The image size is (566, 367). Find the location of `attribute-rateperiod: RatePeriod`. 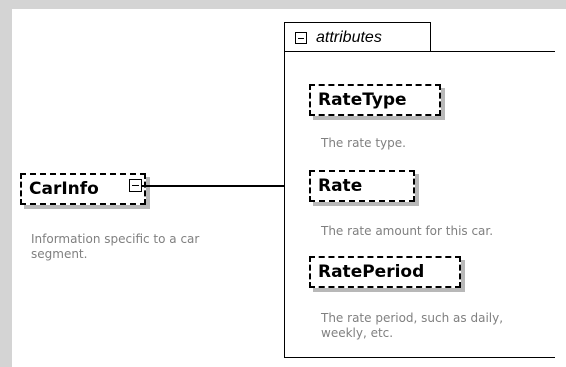

attribute-rateperiod: RatePeriod is located at coordinates (385, 272).